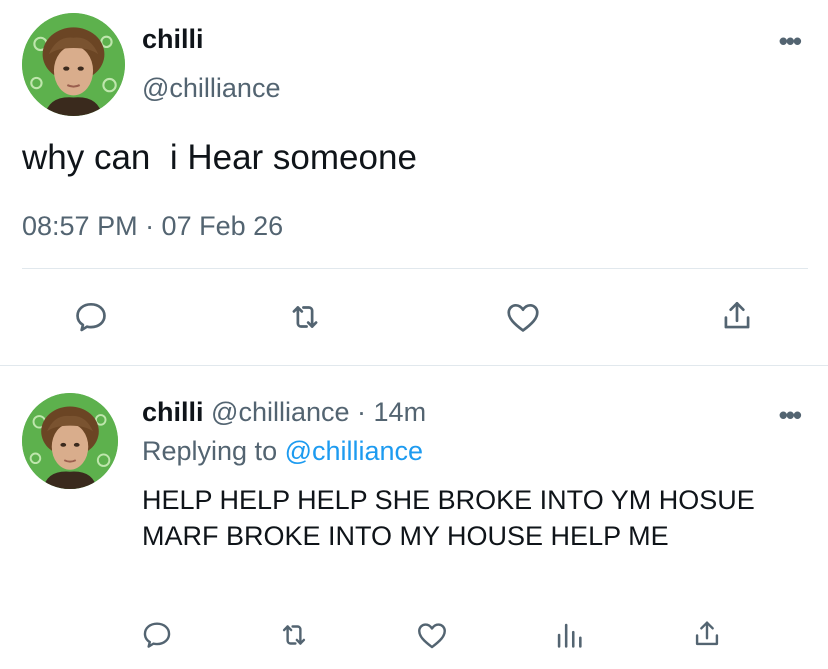 The width and height of the screenshot is (828, 669). What do you see at coordinates (210, 451) in the screenshot?
I see `replying-prefix: Replying to` at bounding box center [210, 451].